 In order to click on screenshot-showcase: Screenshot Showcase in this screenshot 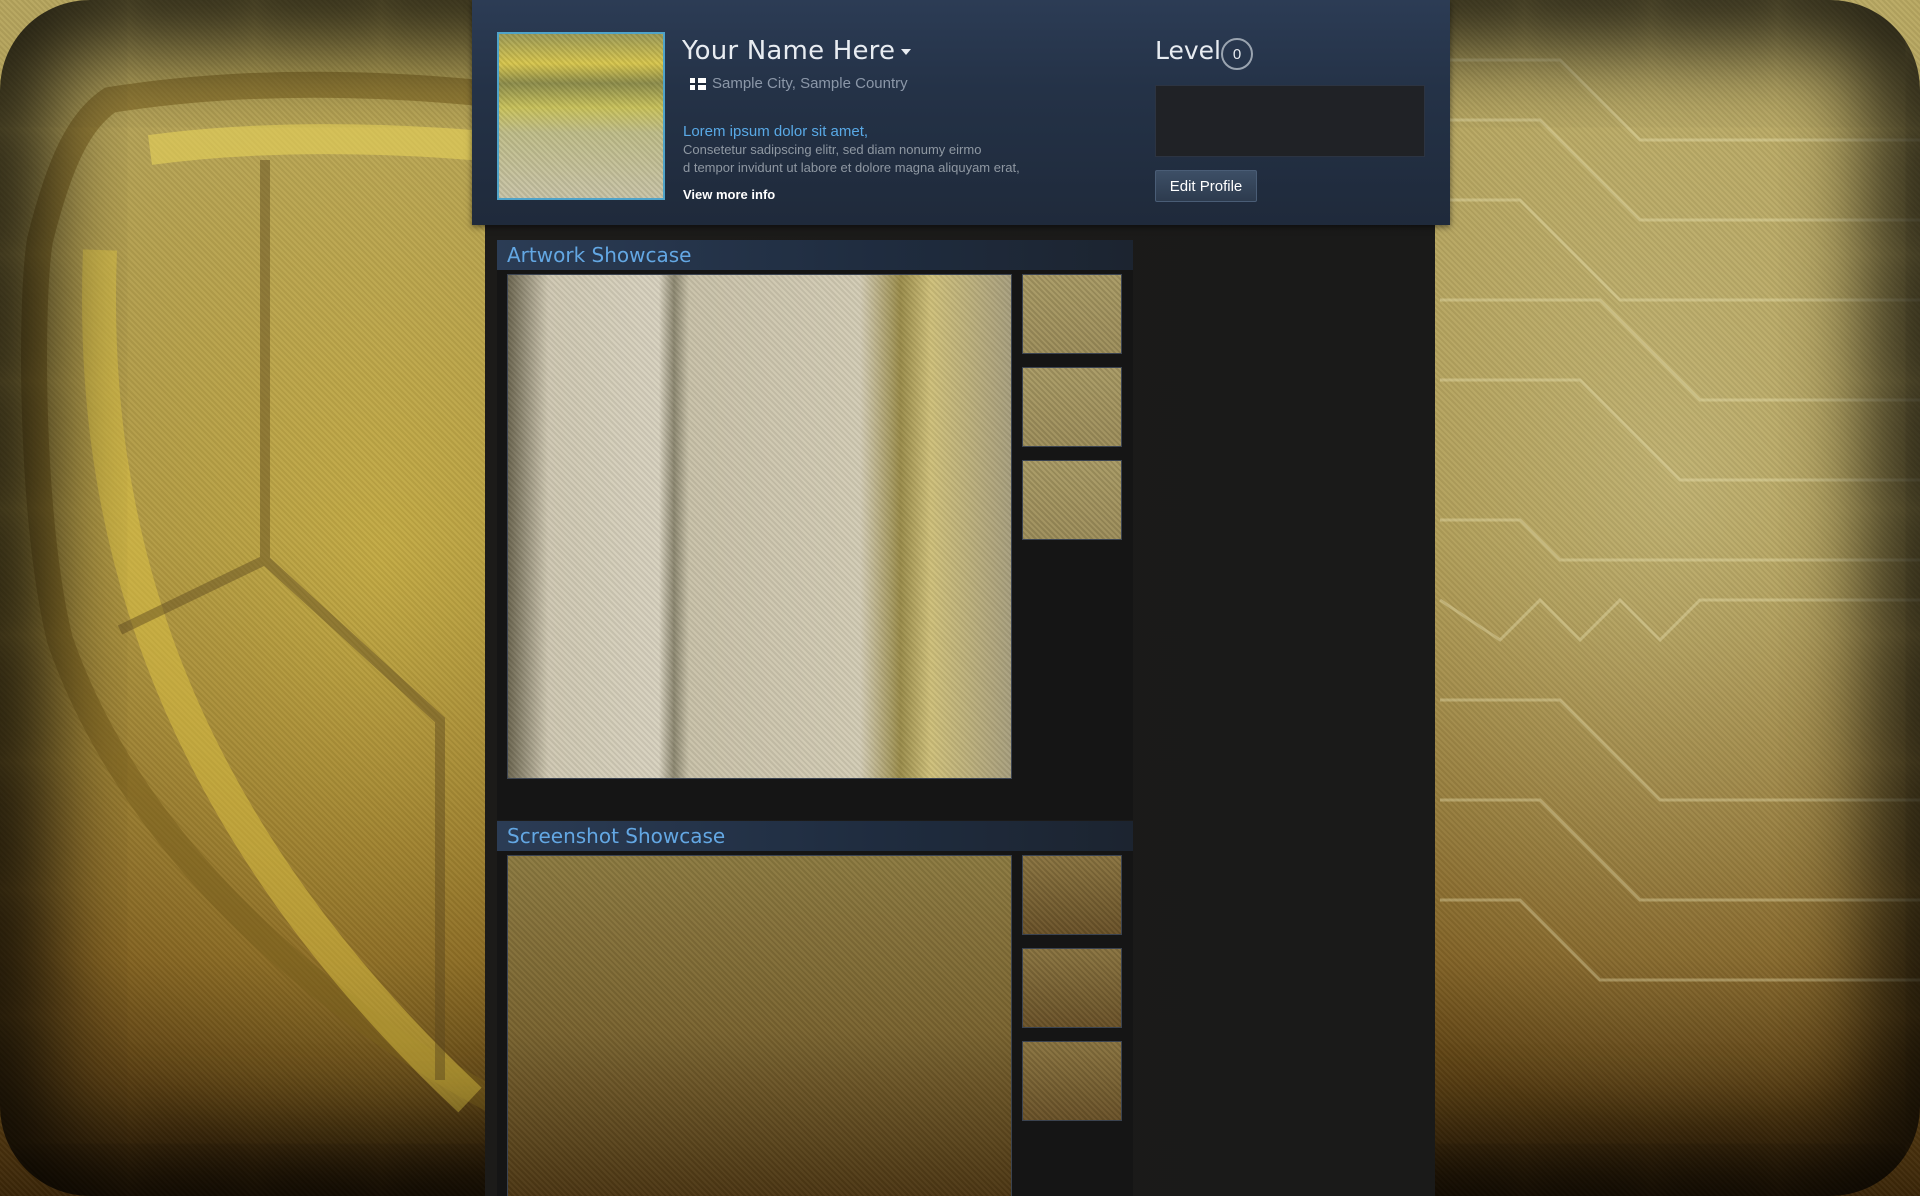, I will do `click(815, 1008)`.